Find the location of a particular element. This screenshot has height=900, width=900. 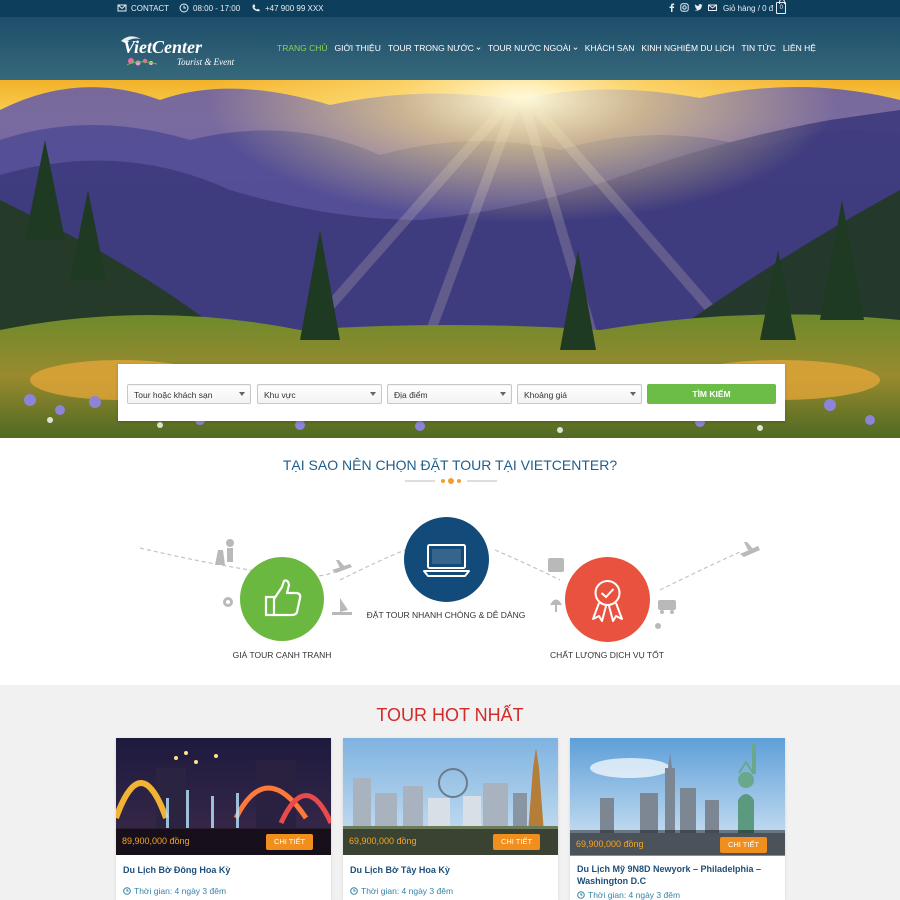

tour-or-hotel-select: Tour hoặc khách sạn is located at coordinates (189, 394).